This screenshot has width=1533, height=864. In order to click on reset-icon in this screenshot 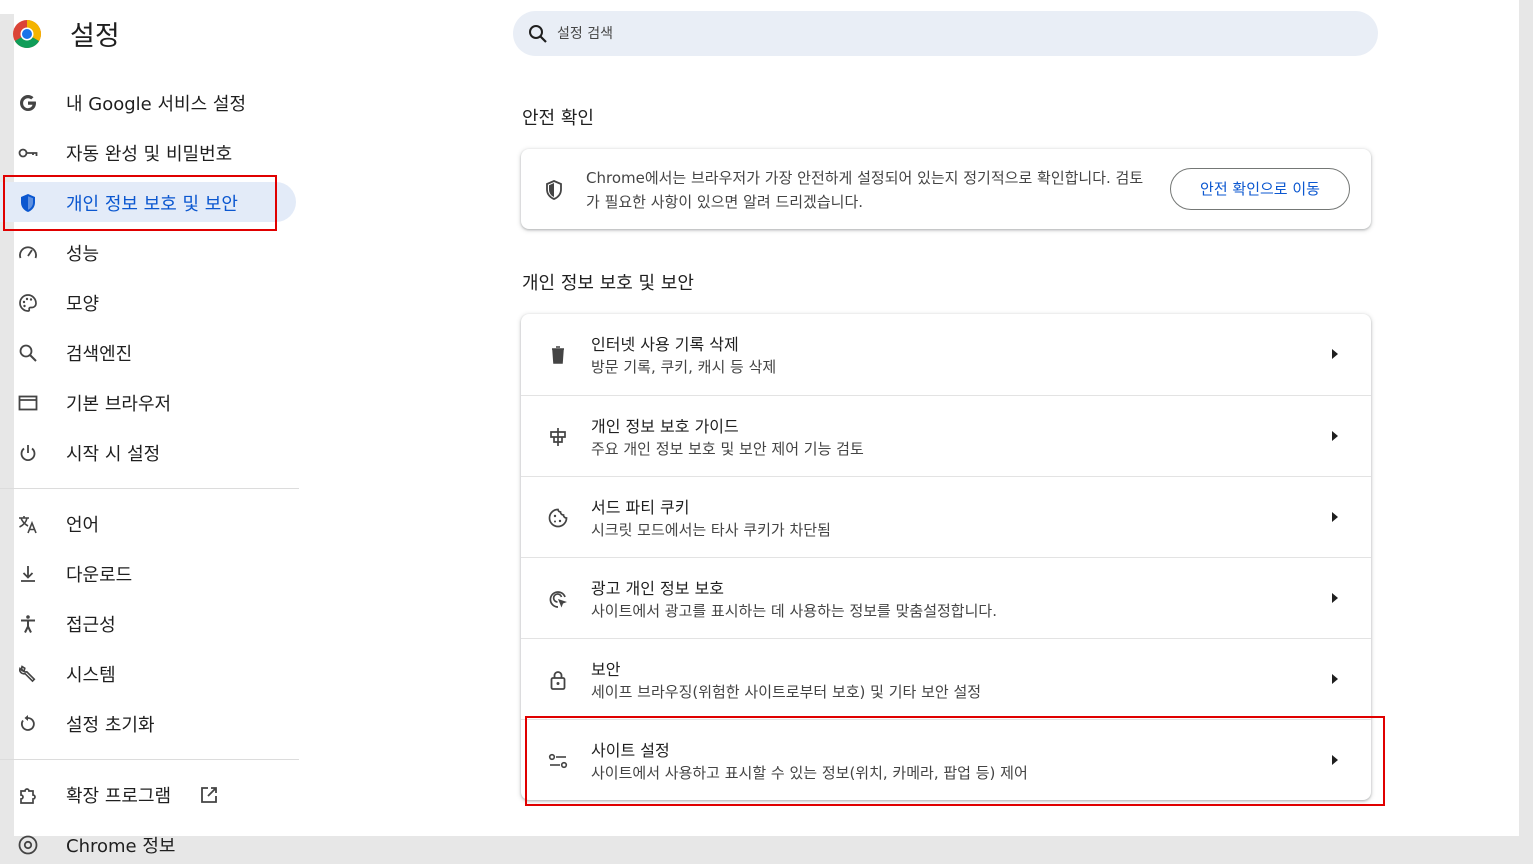, I will do `click(27, 723)`.